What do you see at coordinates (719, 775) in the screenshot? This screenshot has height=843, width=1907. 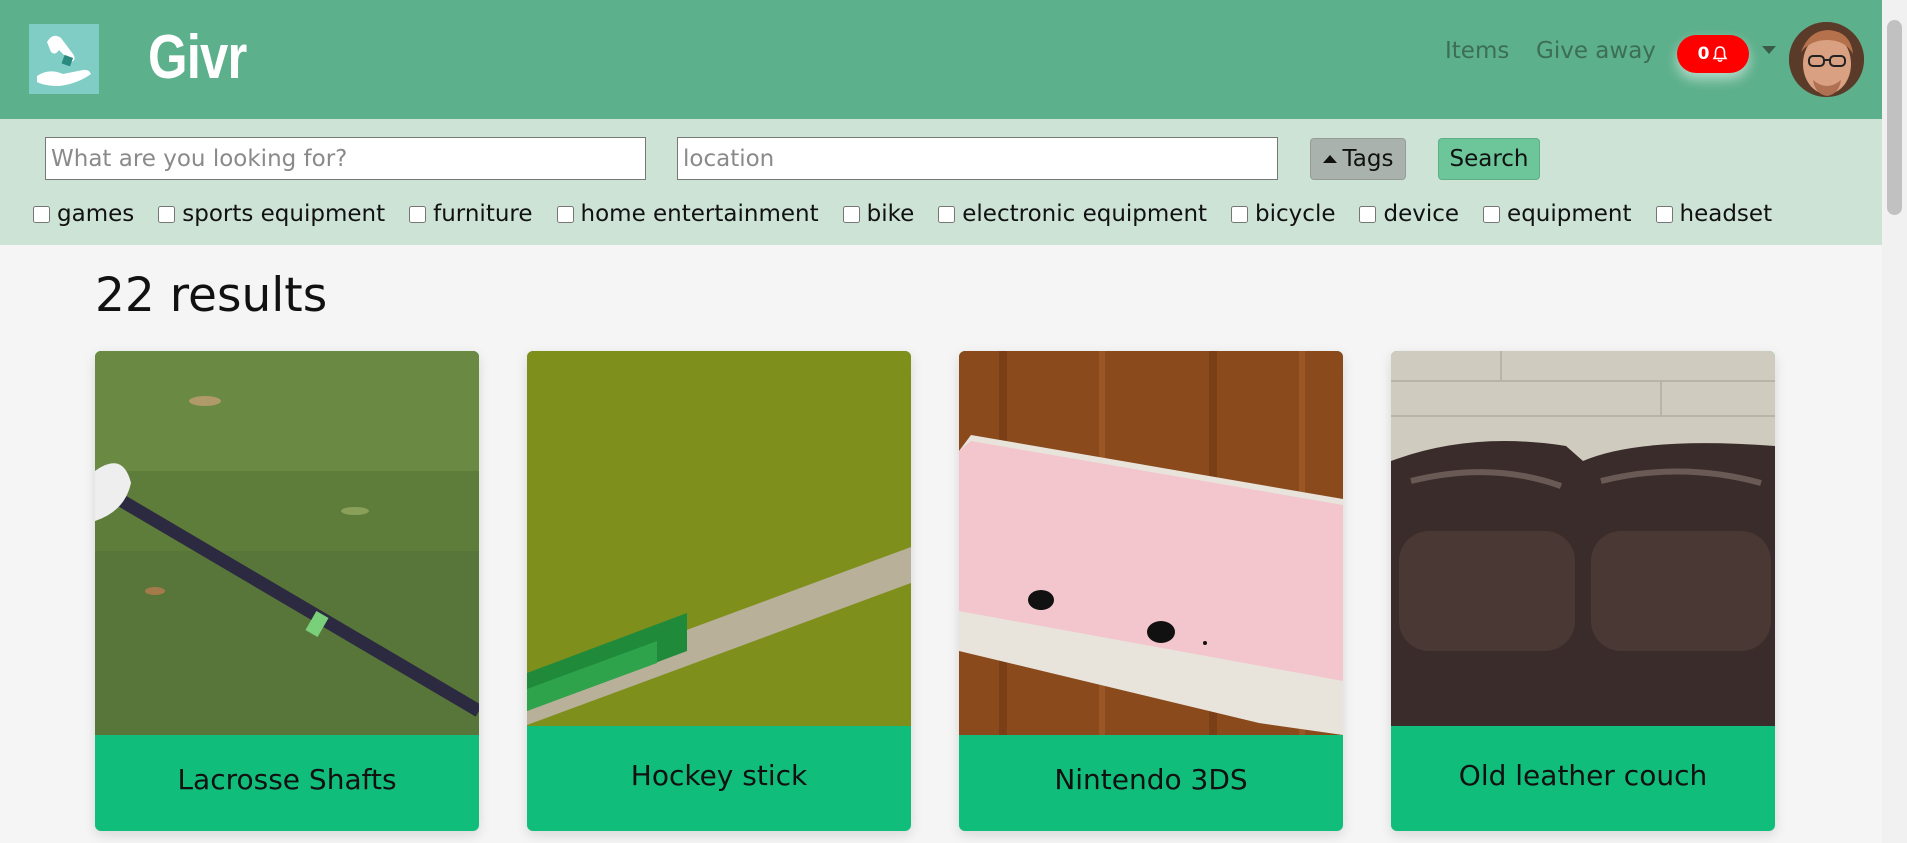 I see `item-title: Hockey stick` at bounding box center [719, 775].